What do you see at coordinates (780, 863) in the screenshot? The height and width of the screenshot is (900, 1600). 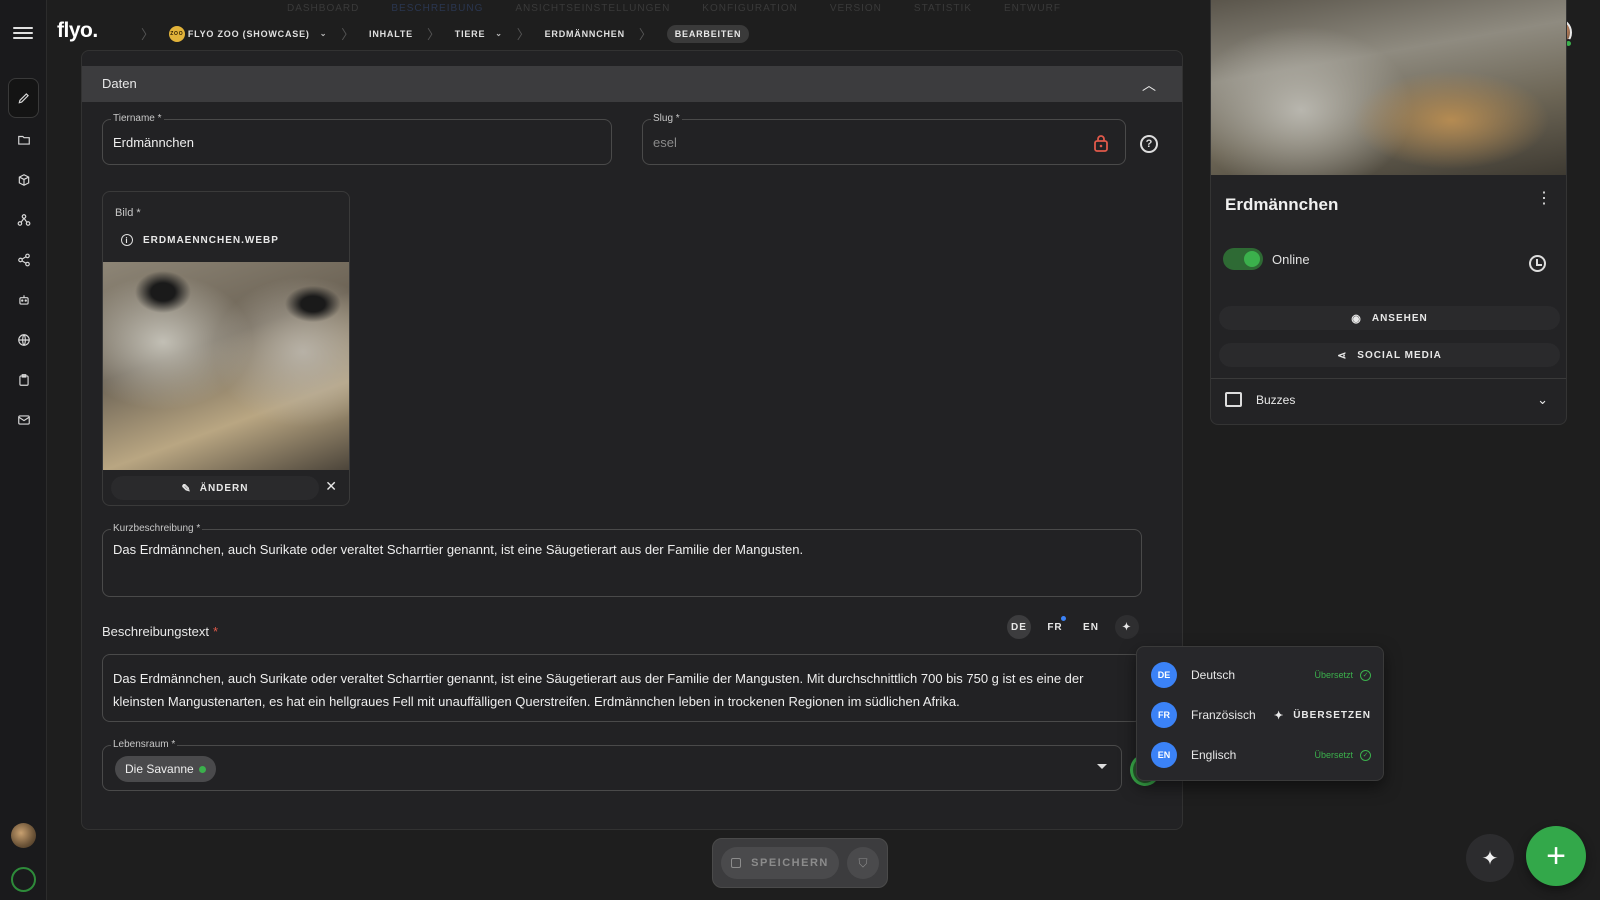 I see `save-button: SPEICHERN` at bounding box center [780, 863].